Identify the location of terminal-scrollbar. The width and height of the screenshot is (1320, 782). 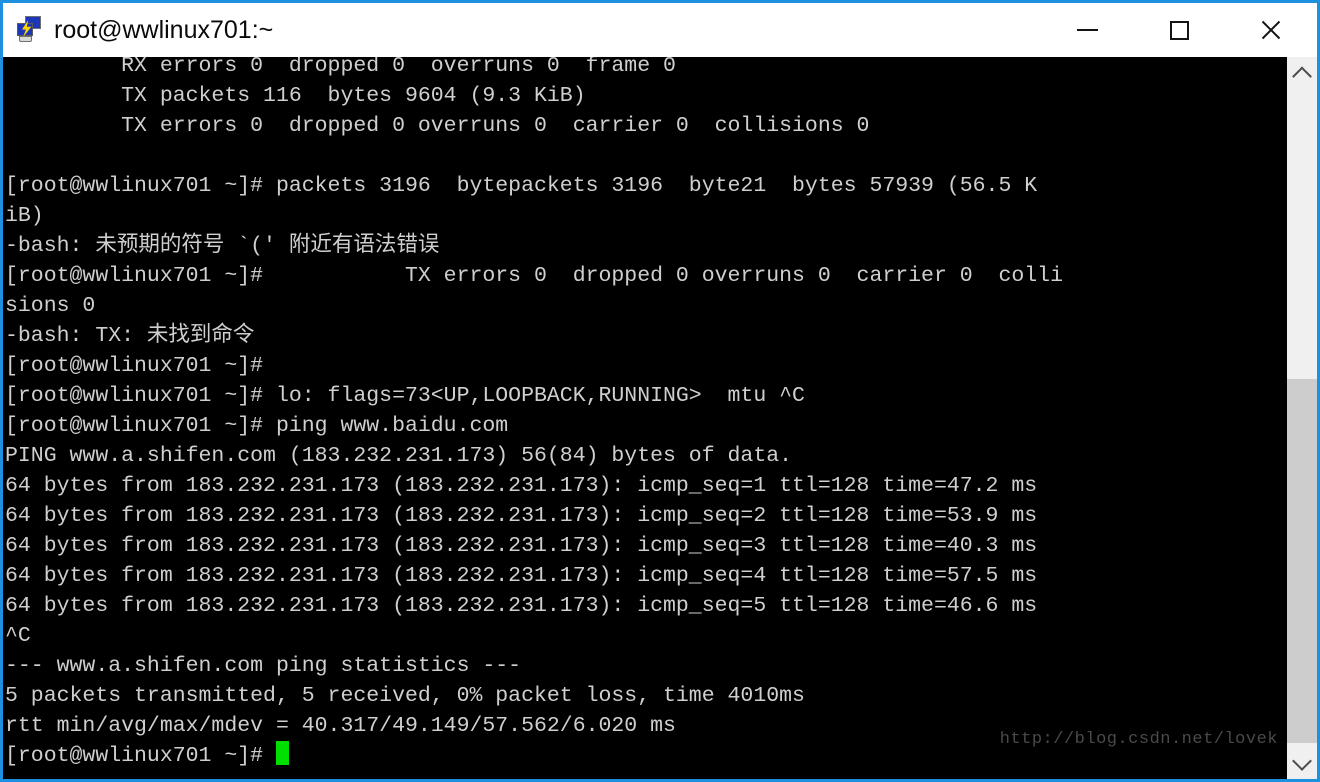
(1301, 418).